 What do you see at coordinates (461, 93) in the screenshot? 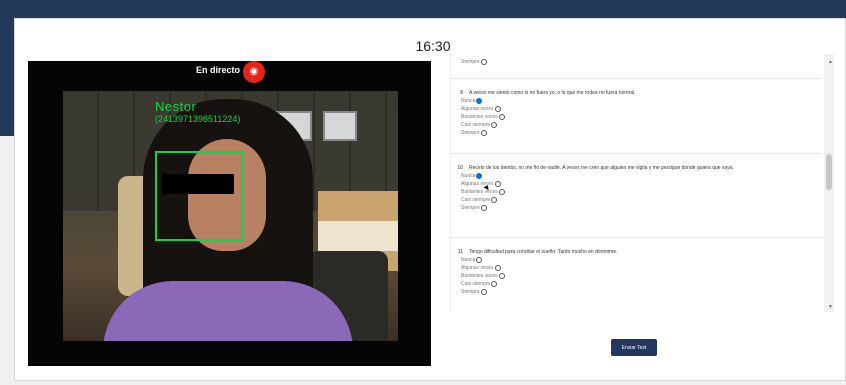
I see `question-number: 8` at bounding box center [461, 93].